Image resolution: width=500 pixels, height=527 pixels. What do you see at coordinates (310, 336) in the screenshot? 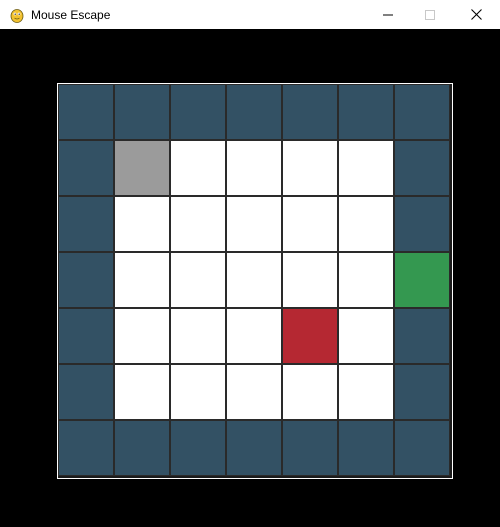
I see `cat-tile` at bounding box center [310, 336].